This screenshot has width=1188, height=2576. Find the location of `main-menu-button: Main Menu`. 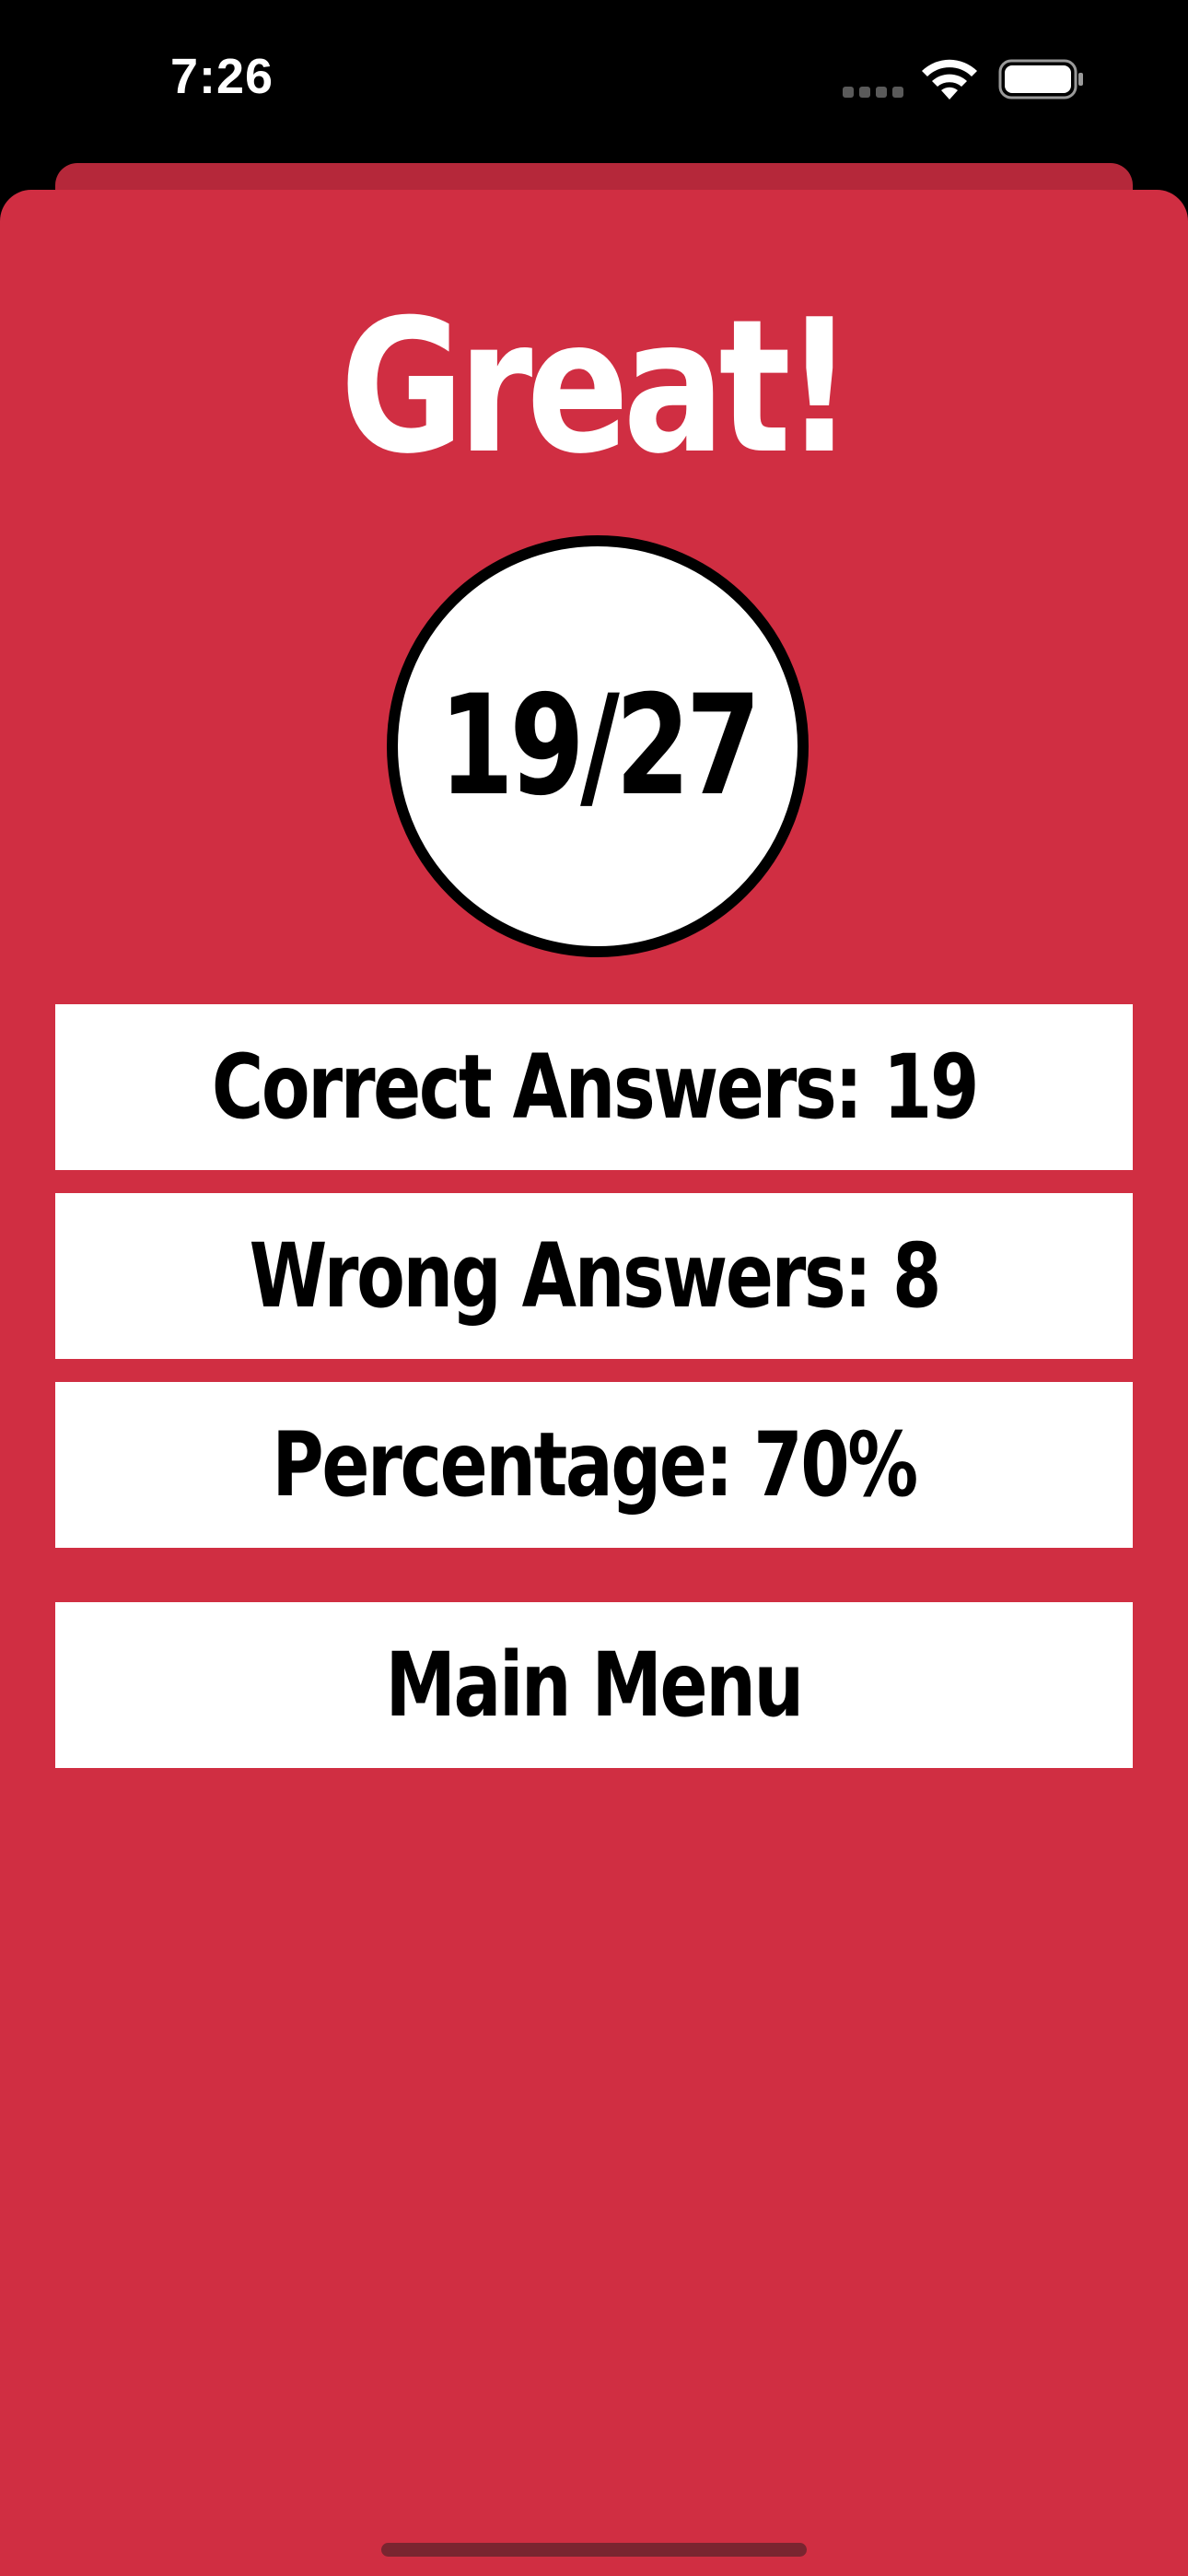

main-menu-button: Main Menu is located at coordinates (594, 1685).